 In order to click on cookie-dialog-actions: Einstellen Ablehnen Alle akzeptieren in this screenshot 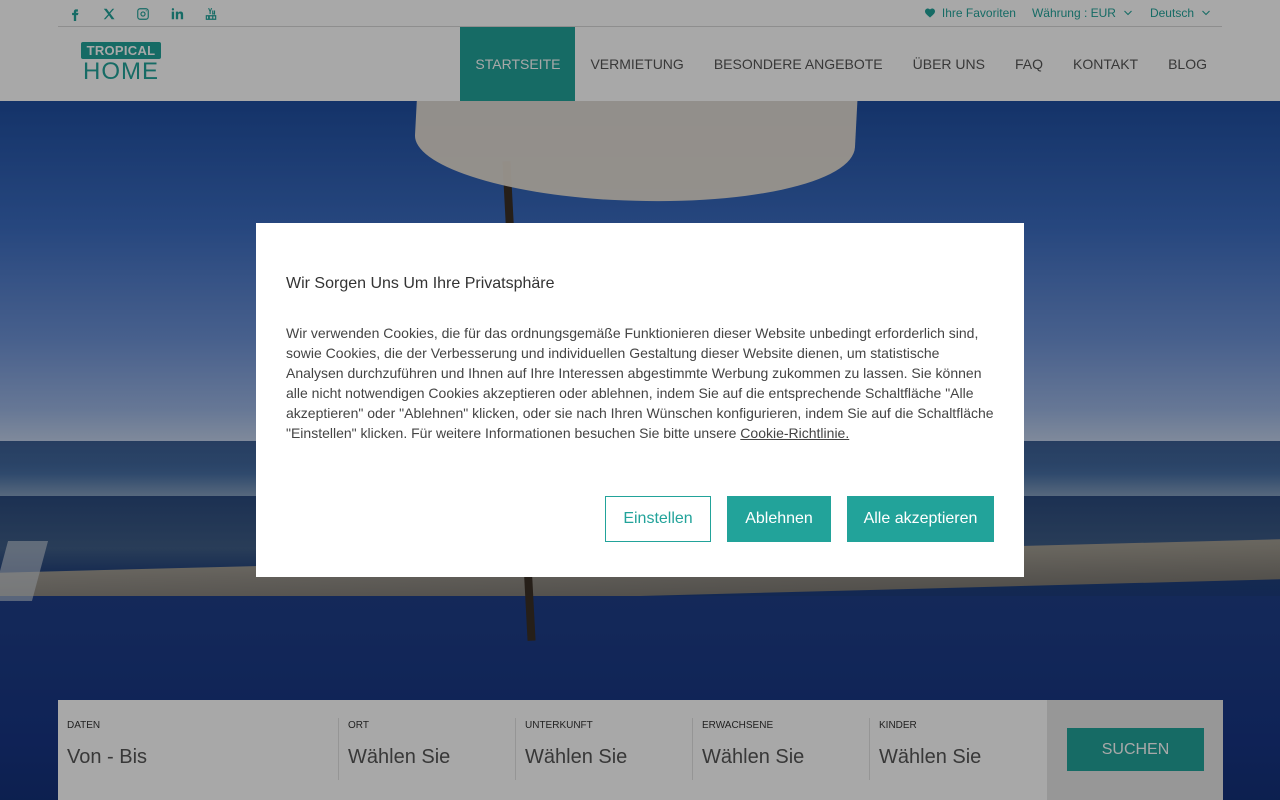, I will do `click(799, 519)`.